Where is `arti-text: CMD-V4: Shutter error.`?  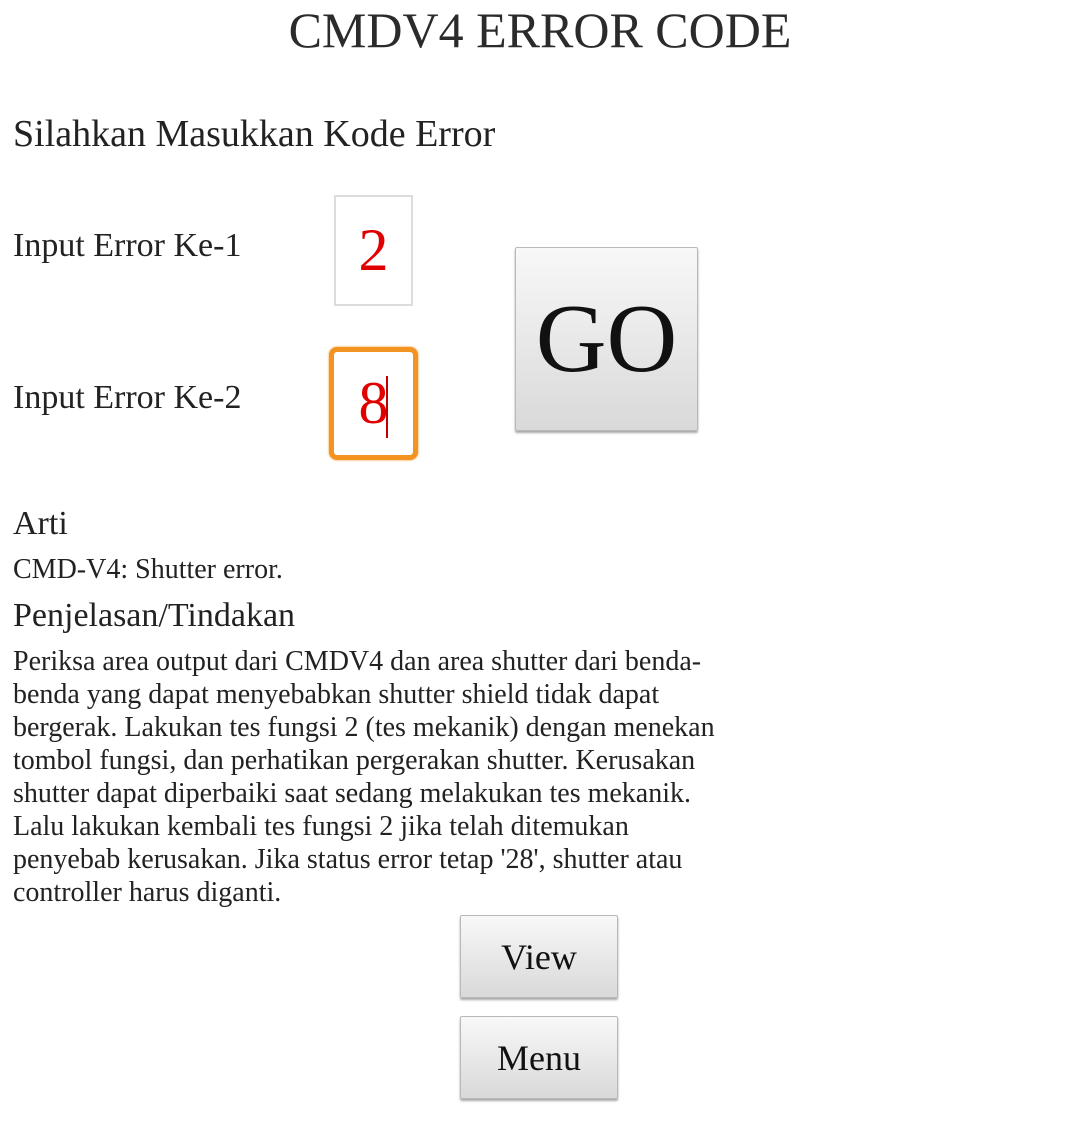 arti-text: CMD-V4: Shutter error. is located at coordinates (148, 569).